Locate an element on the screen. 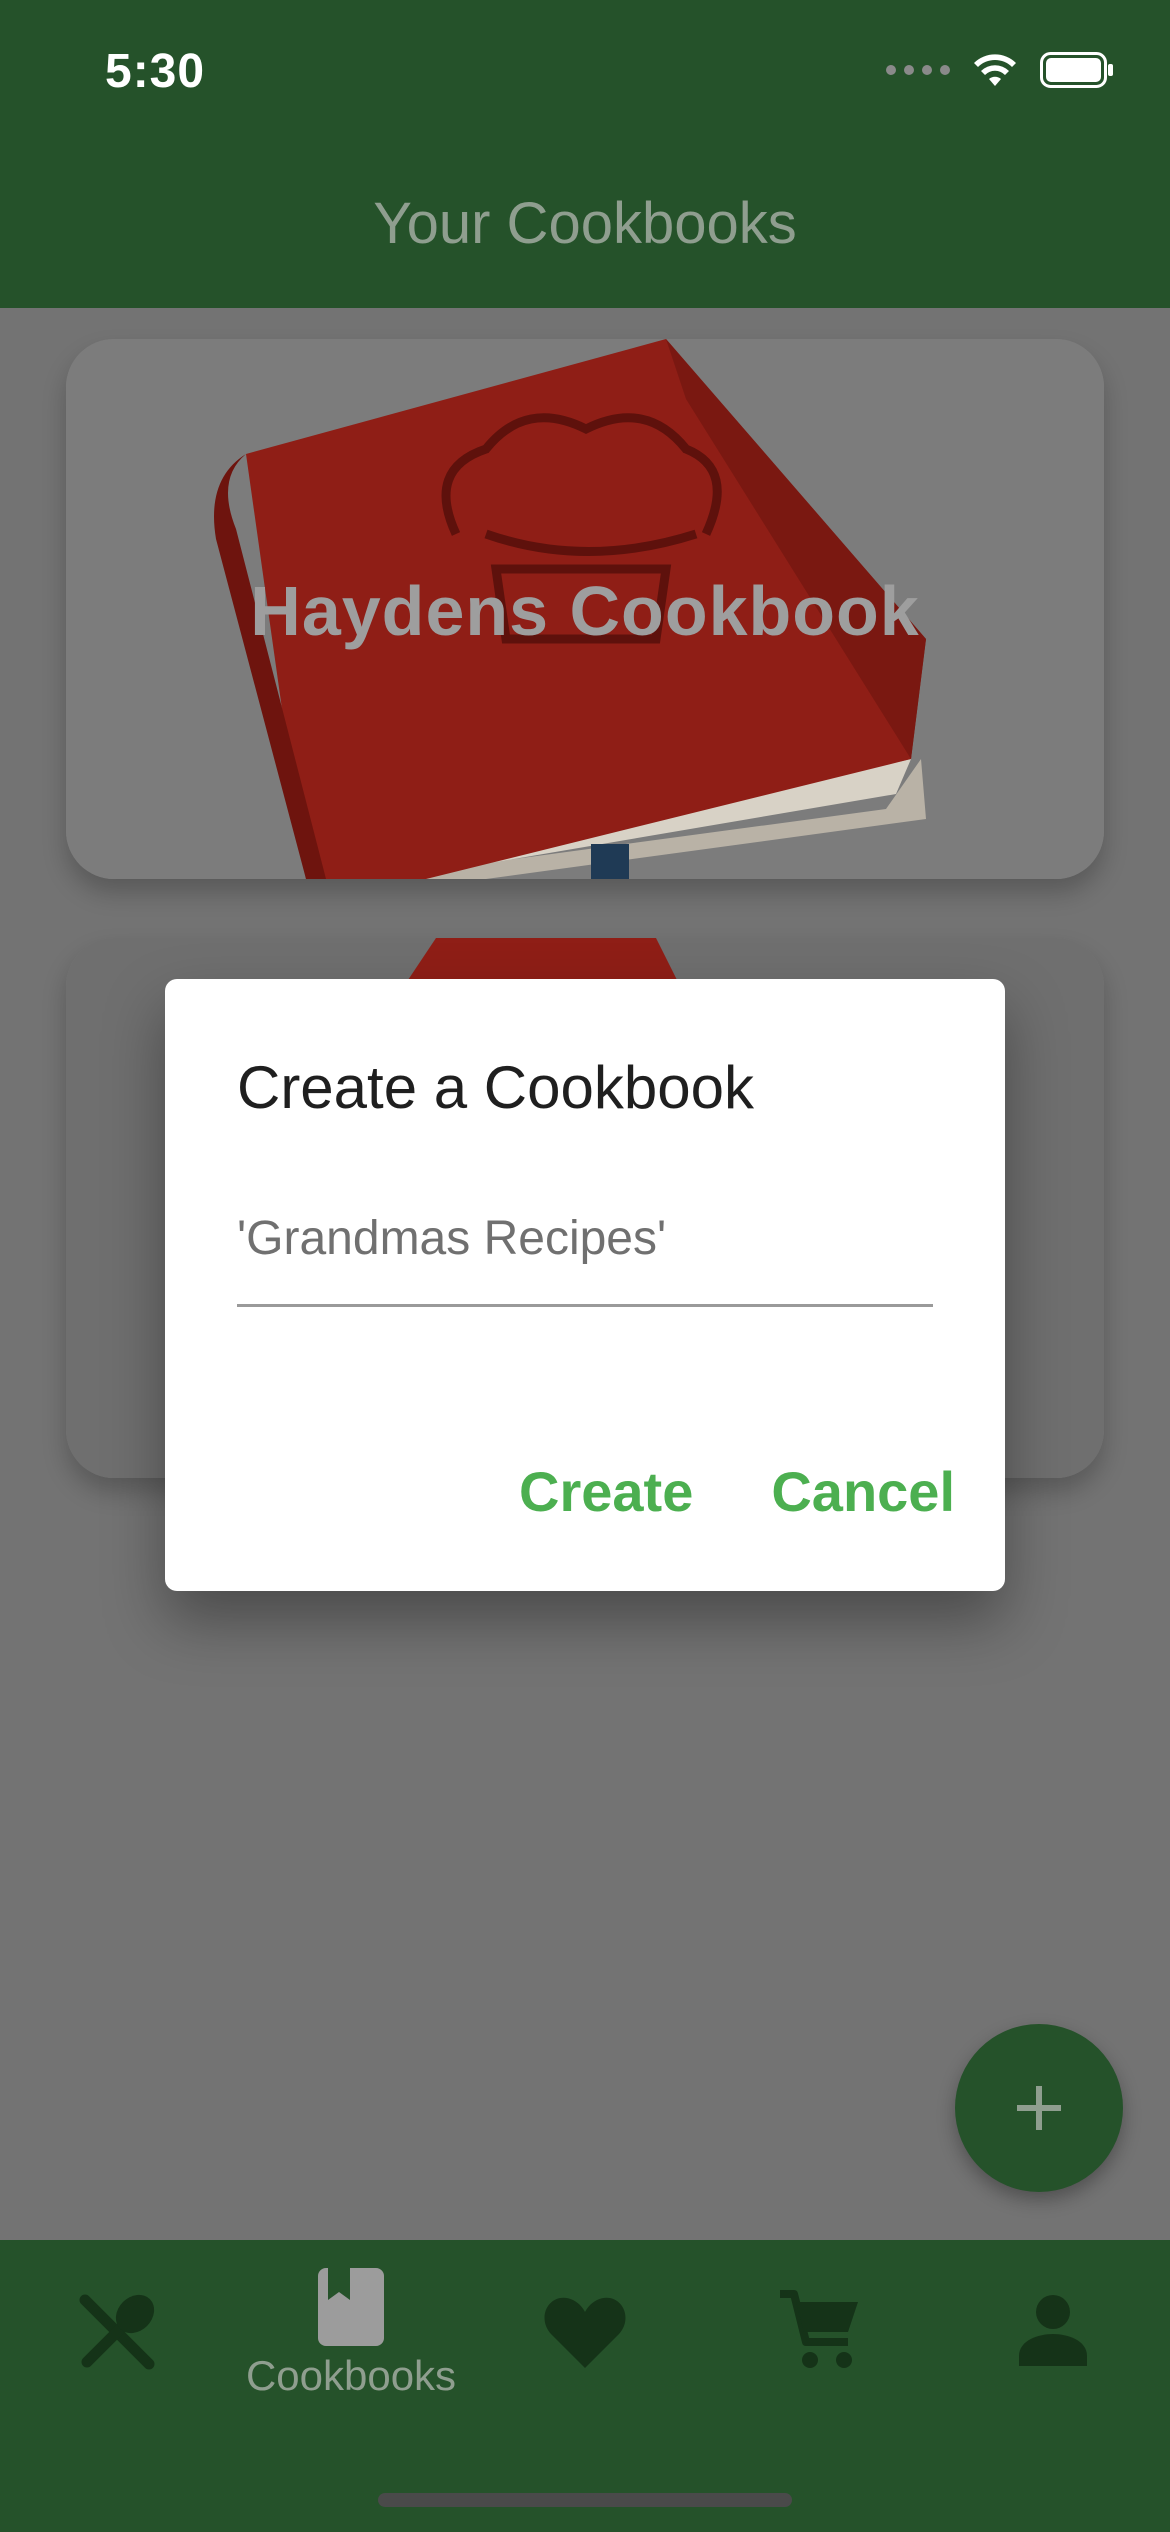  cookbook-title: Haydens Cookbook is located at coordinates (585, 611).